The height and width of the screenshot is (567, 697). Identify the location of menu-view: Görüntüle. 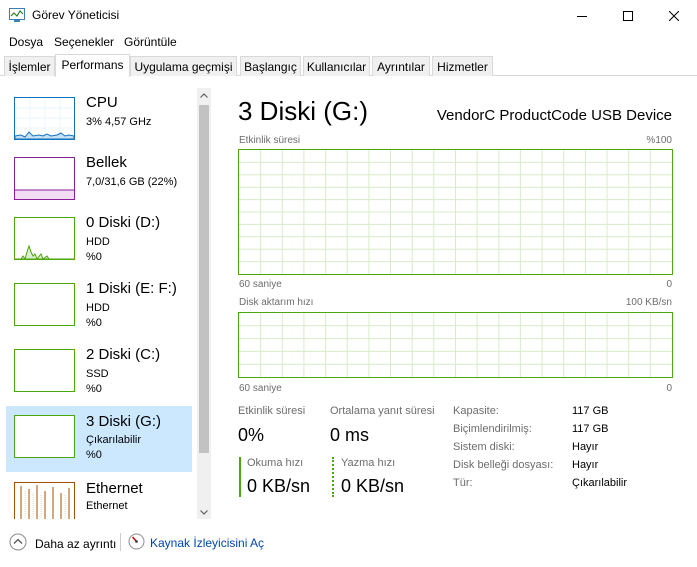
(150, 42).